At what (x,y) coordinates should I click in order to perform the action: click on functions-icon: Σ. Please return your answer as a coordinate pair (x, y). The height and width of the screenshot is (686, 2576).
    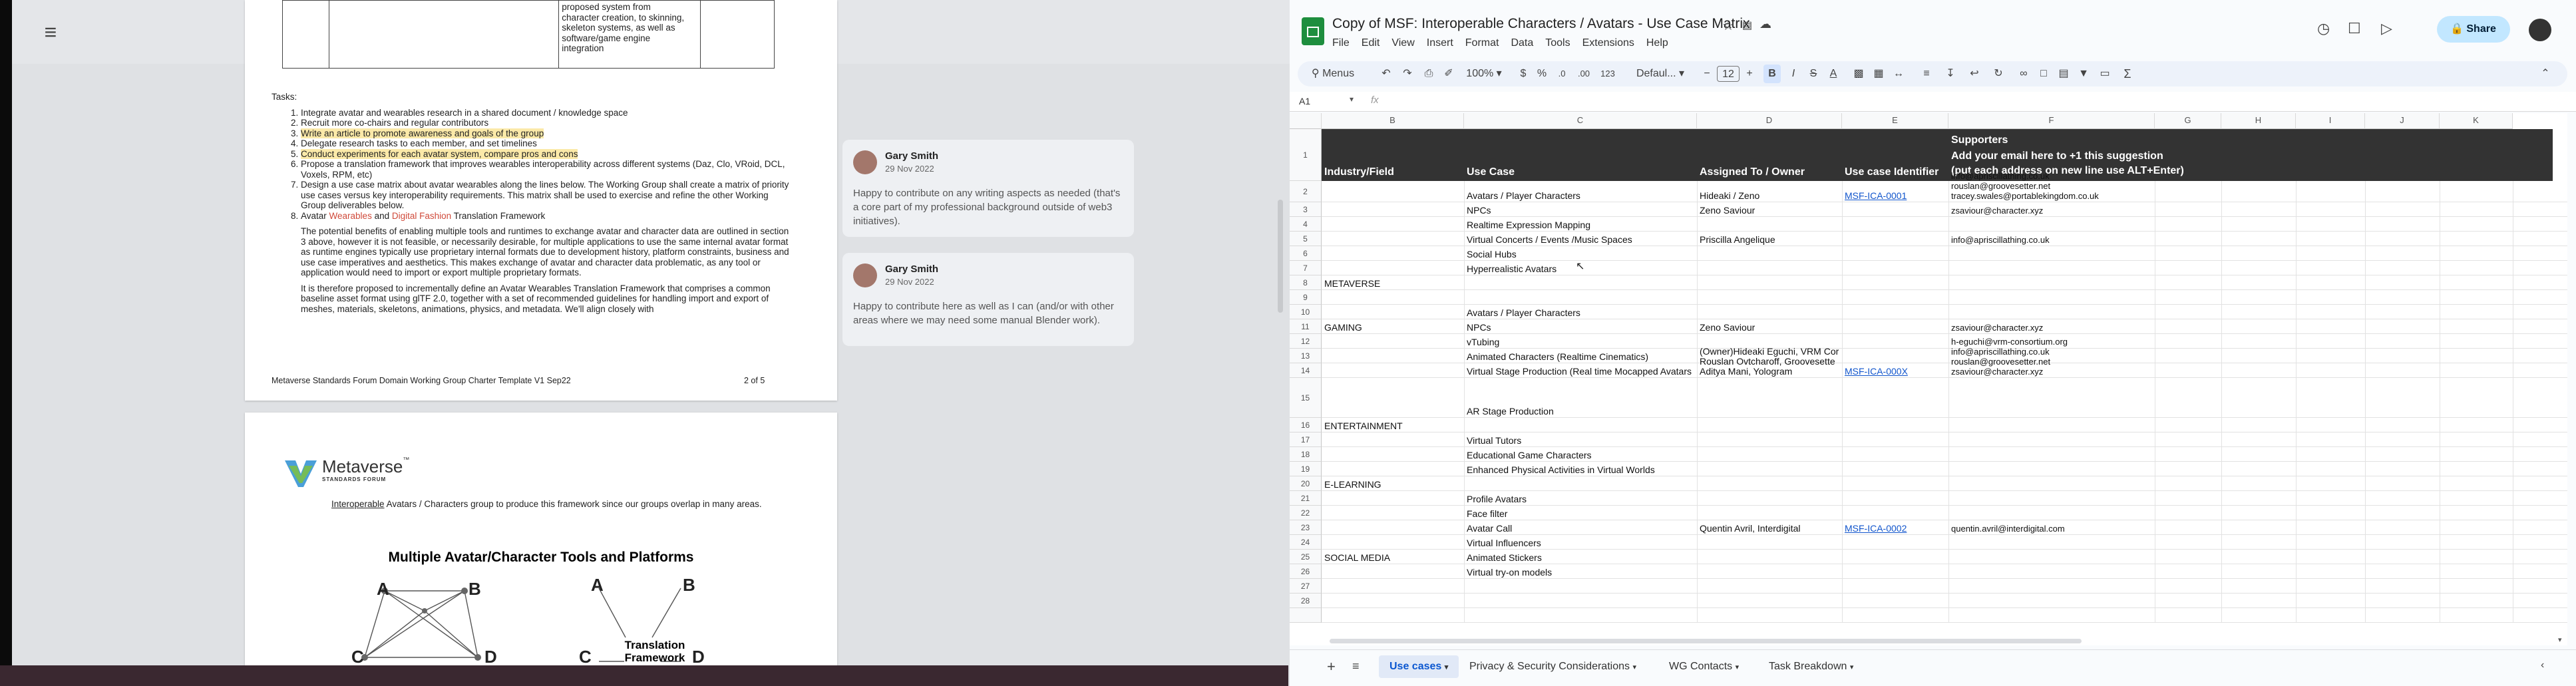
    Looking at the image, I should click on (2127, 74).